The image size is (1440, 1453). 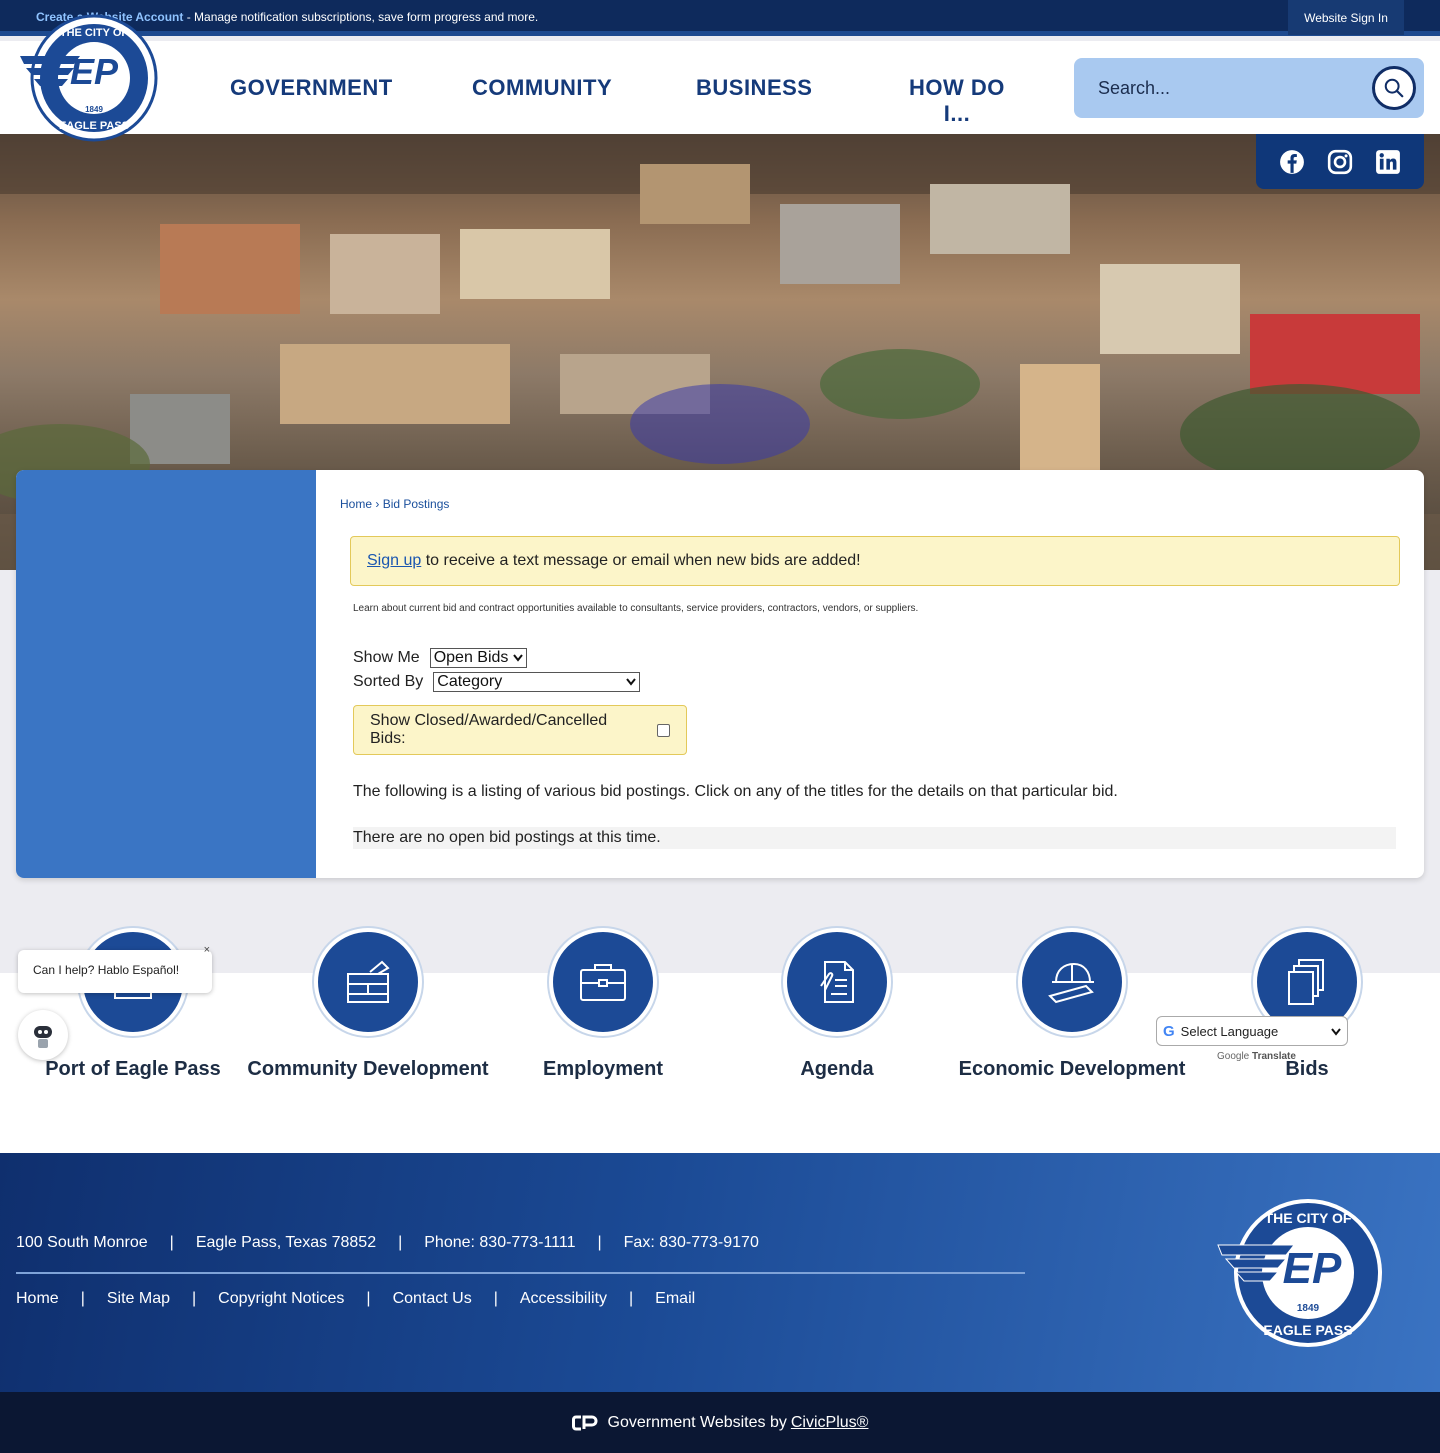 I want to click on files-icon, so click(x=1306, y=982).